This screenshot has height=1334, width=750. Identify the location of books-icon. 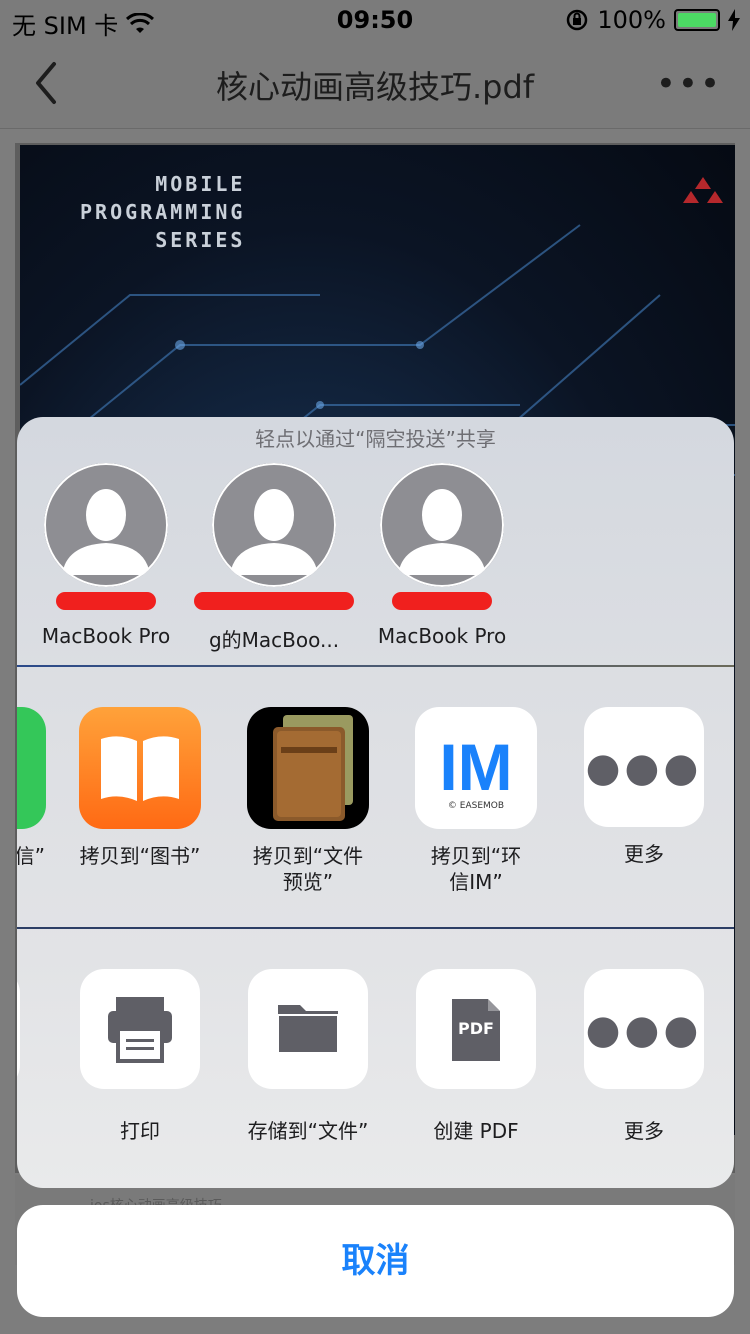
(140, 768).